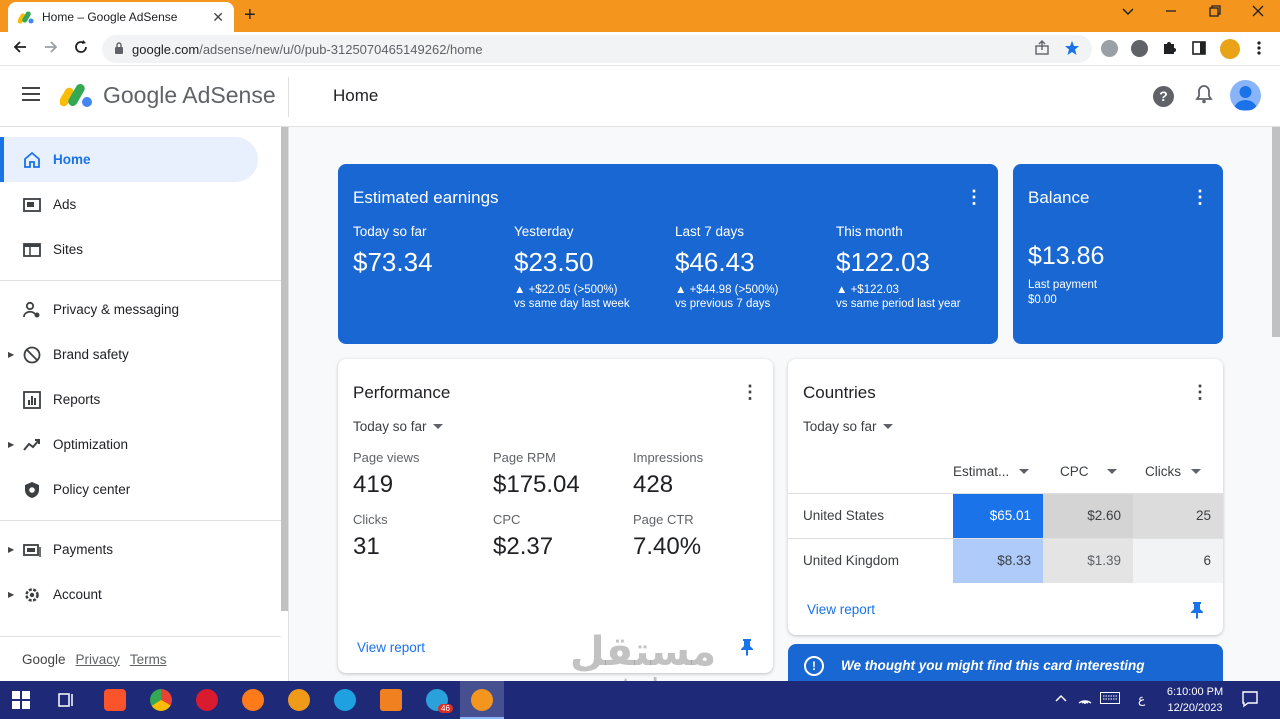  I want to click on edge-icon, so click(345, 700).